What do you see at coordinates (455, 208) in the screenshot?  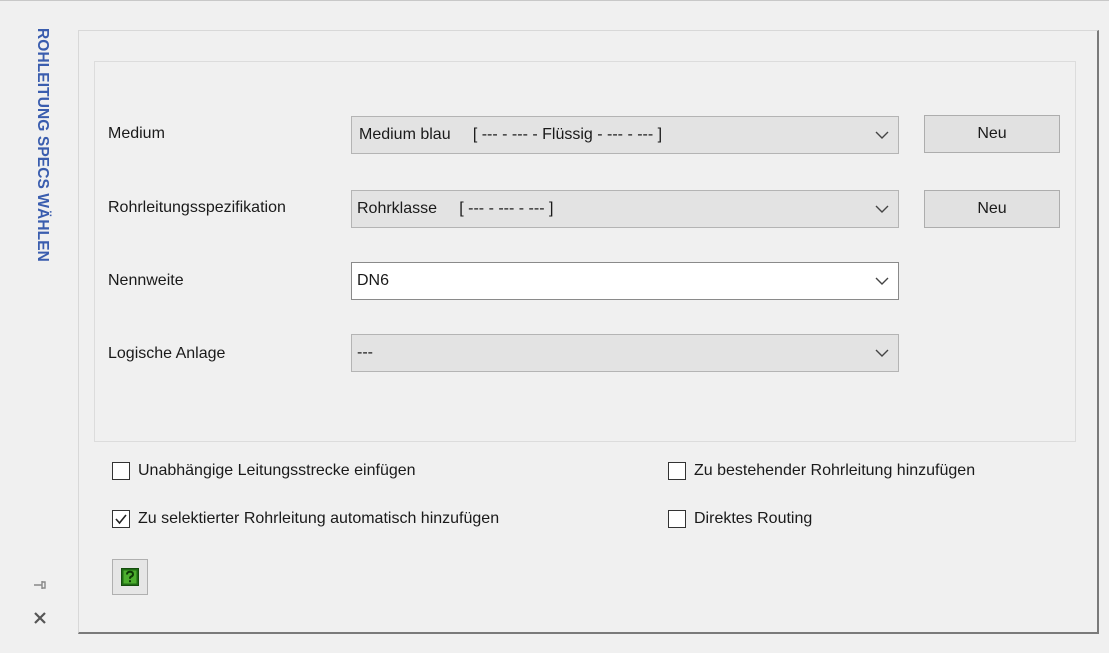 I see `spec-select-value: Rohrklasse [ --- - --- - --- ]` at bounding box center [455, 208].